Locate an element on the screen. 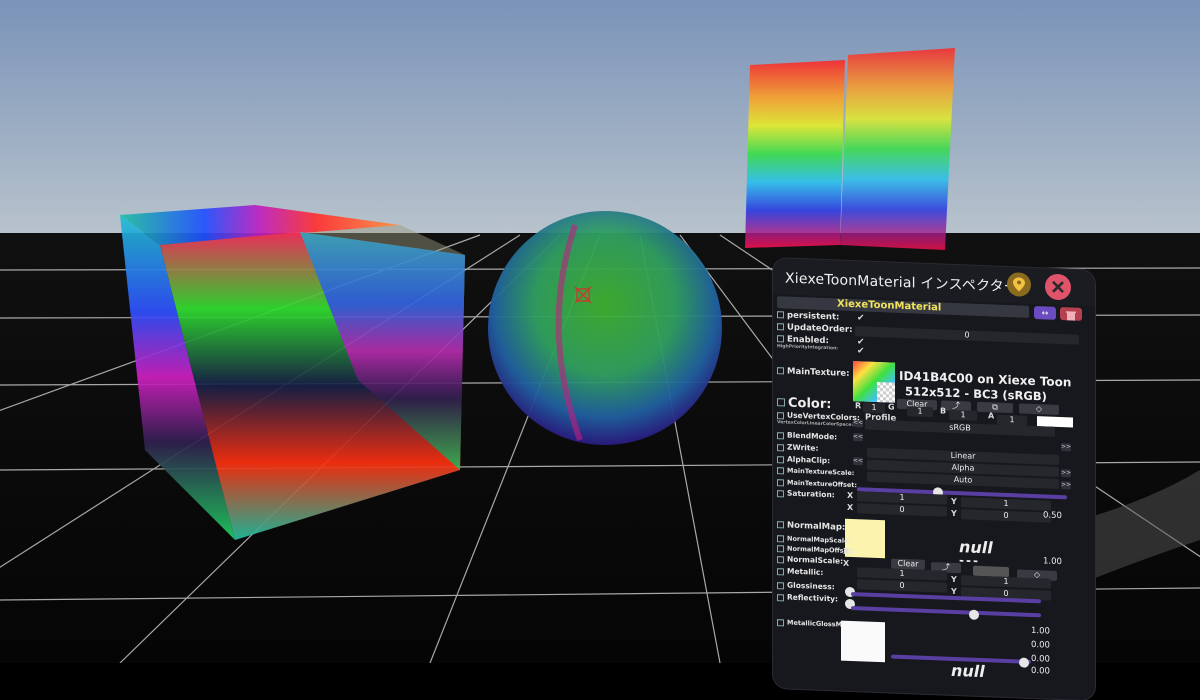 The width and height of the screenshot is (1200, 700). trash-icon is located at coordinates (1071, 314).